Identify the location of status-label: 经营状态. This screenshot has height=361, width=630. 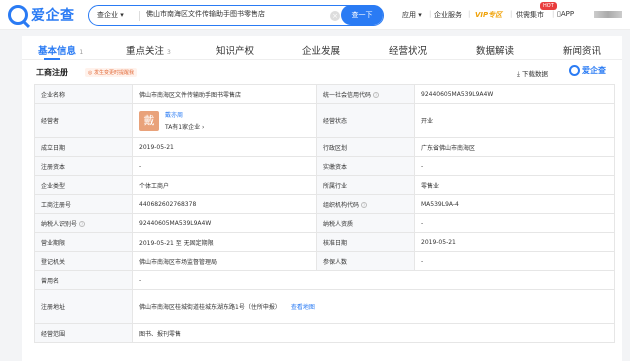
(365, 120).